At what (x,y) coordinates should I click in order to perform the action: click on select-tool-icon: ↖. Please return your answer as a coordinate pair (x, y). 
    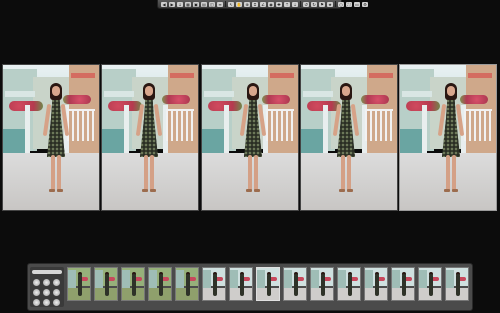
    Looking at the image, I should click on (231, 4).